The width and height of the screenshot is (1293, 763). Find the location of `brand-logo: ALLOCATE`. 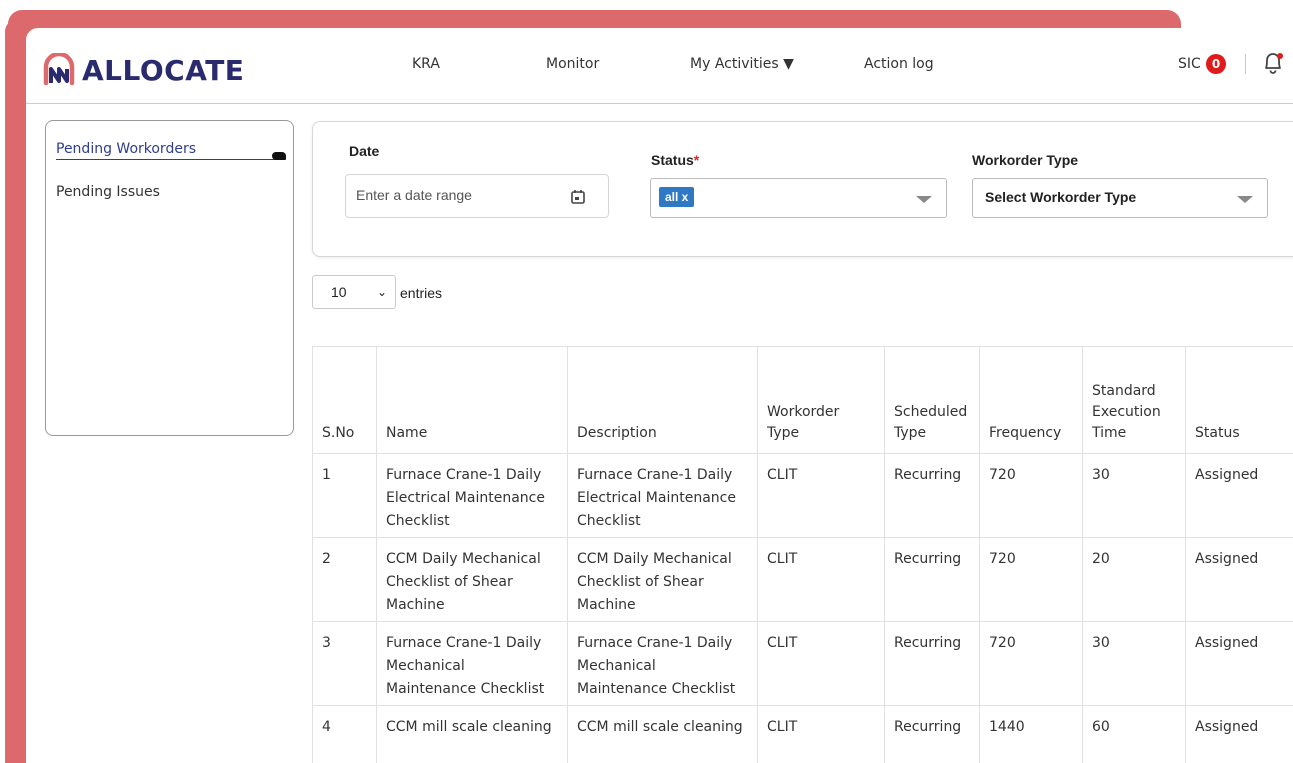

brand-logo: ALLOCATE is located at coordinates (143, 70).